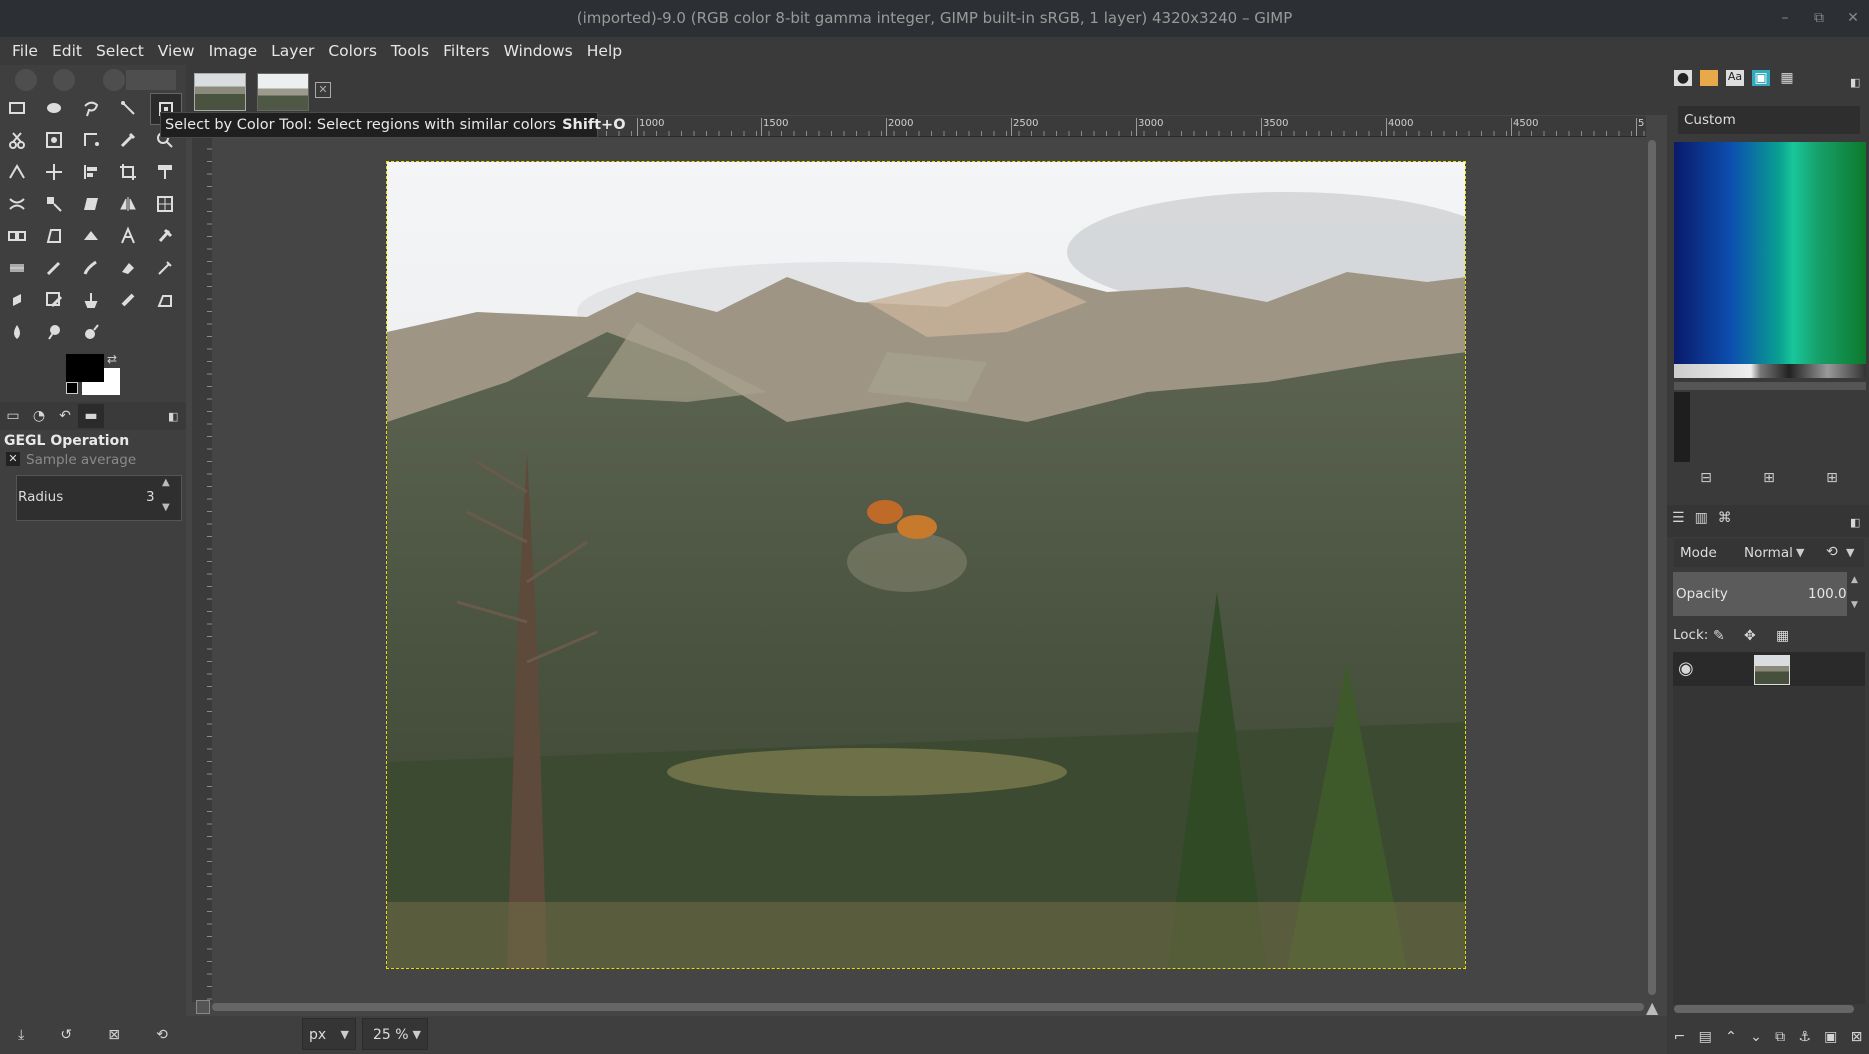 This screenshot has height=1054, width=1869. What do you see at coordinates (91, 172) in the screenshot?
I see `align-tool-icon` at bounding box center [91, 172].